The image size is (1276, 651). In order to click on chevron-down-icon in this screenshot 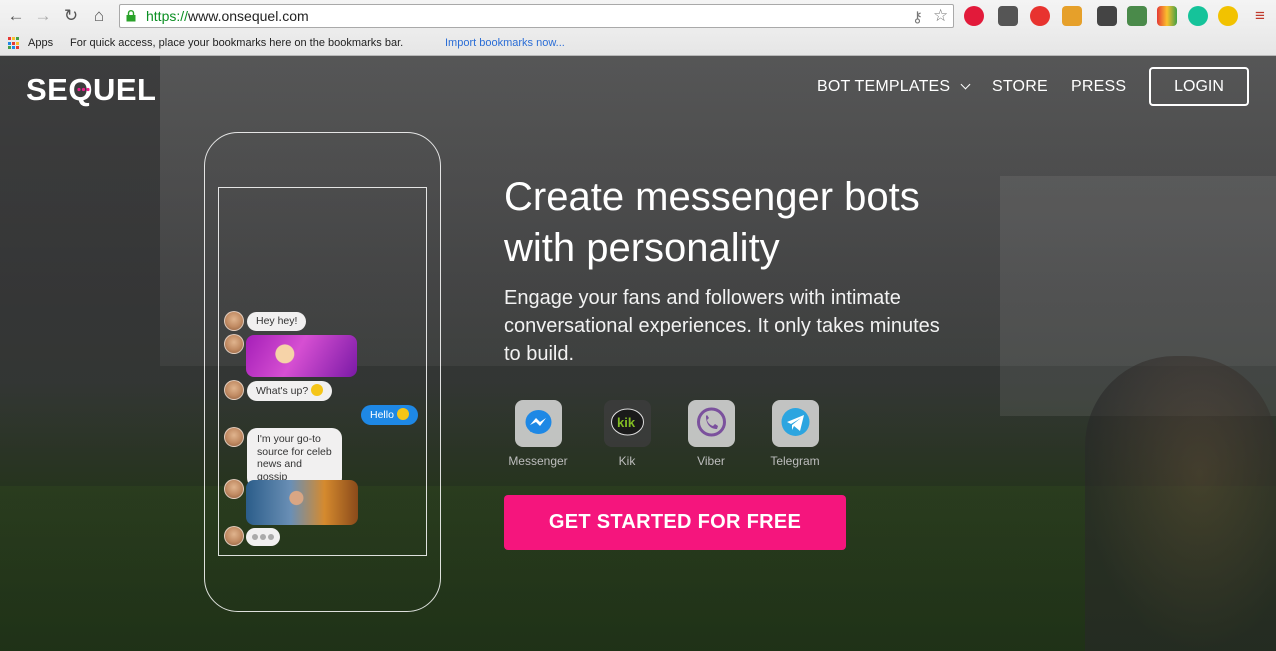, I will do `click(965, 84)`.